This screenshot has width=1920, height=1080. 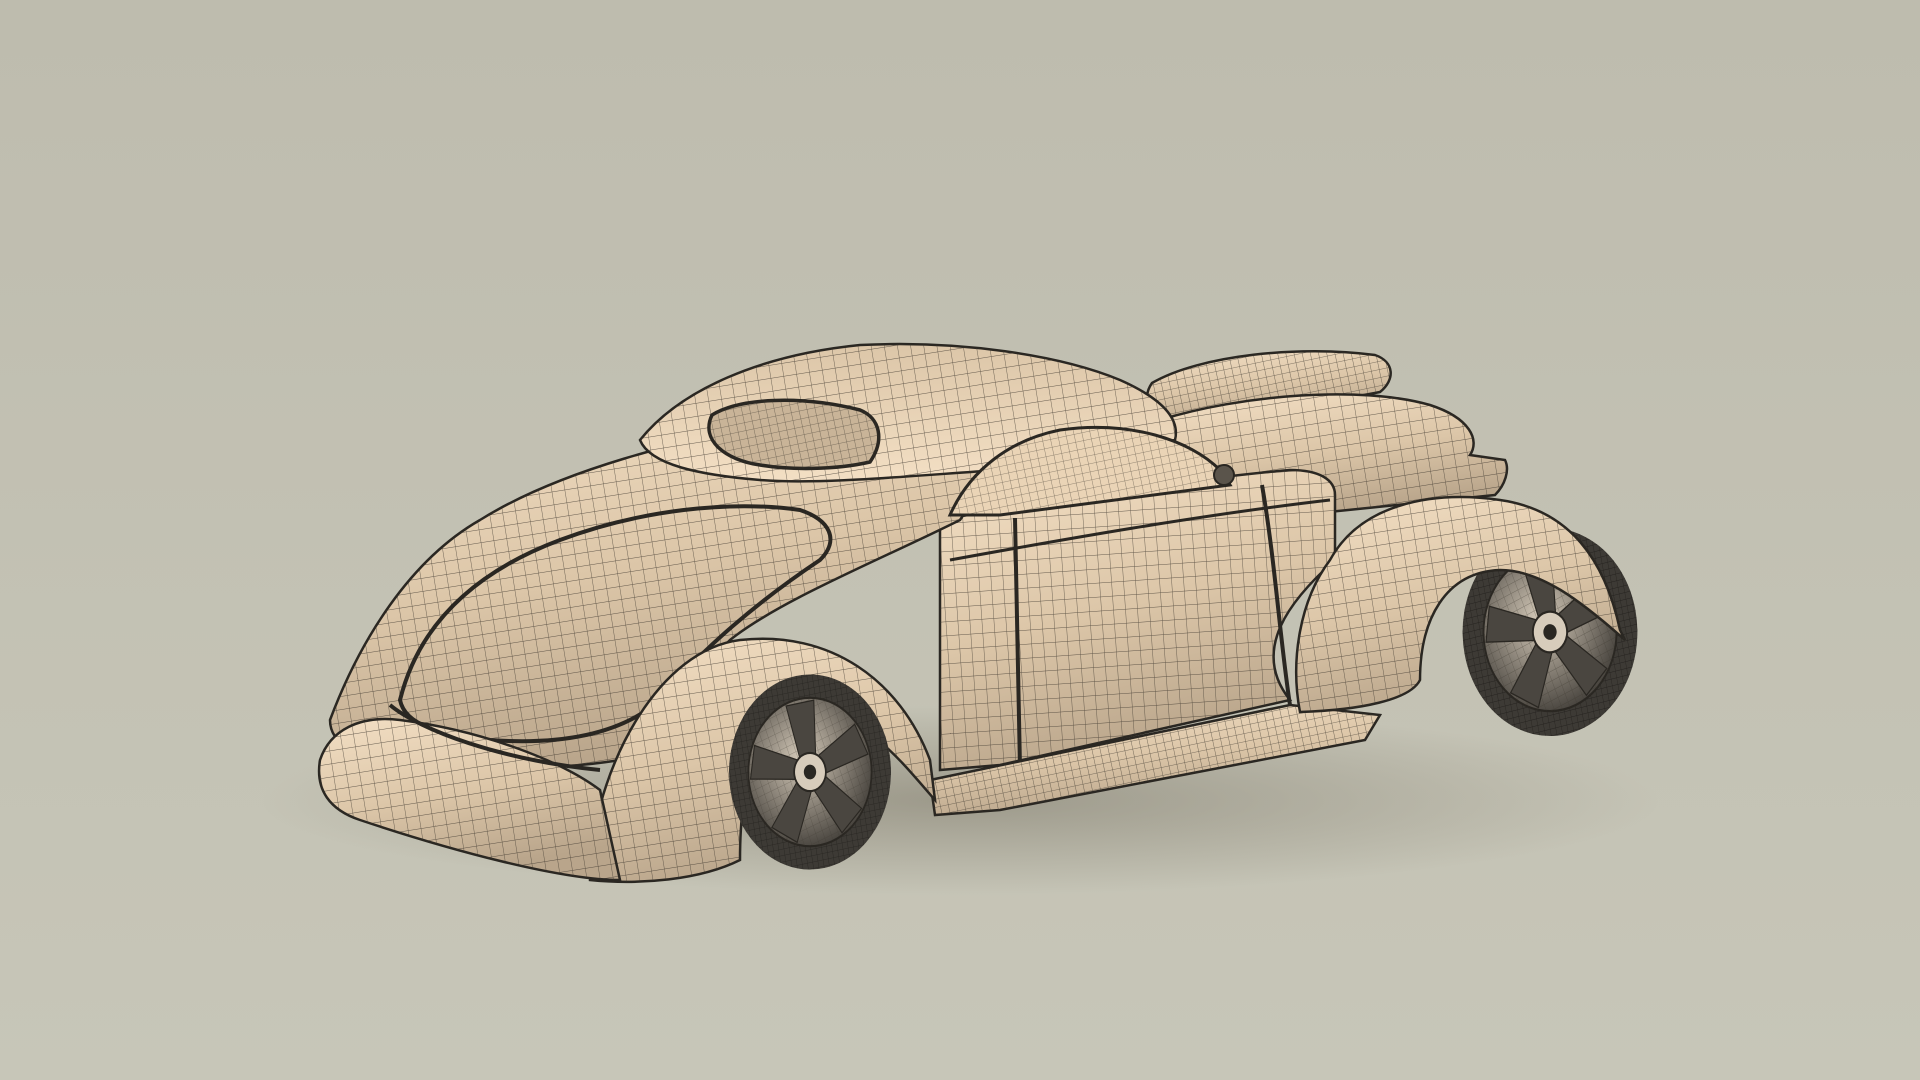 I want to click on rear-window, so click(x=794, y=434).